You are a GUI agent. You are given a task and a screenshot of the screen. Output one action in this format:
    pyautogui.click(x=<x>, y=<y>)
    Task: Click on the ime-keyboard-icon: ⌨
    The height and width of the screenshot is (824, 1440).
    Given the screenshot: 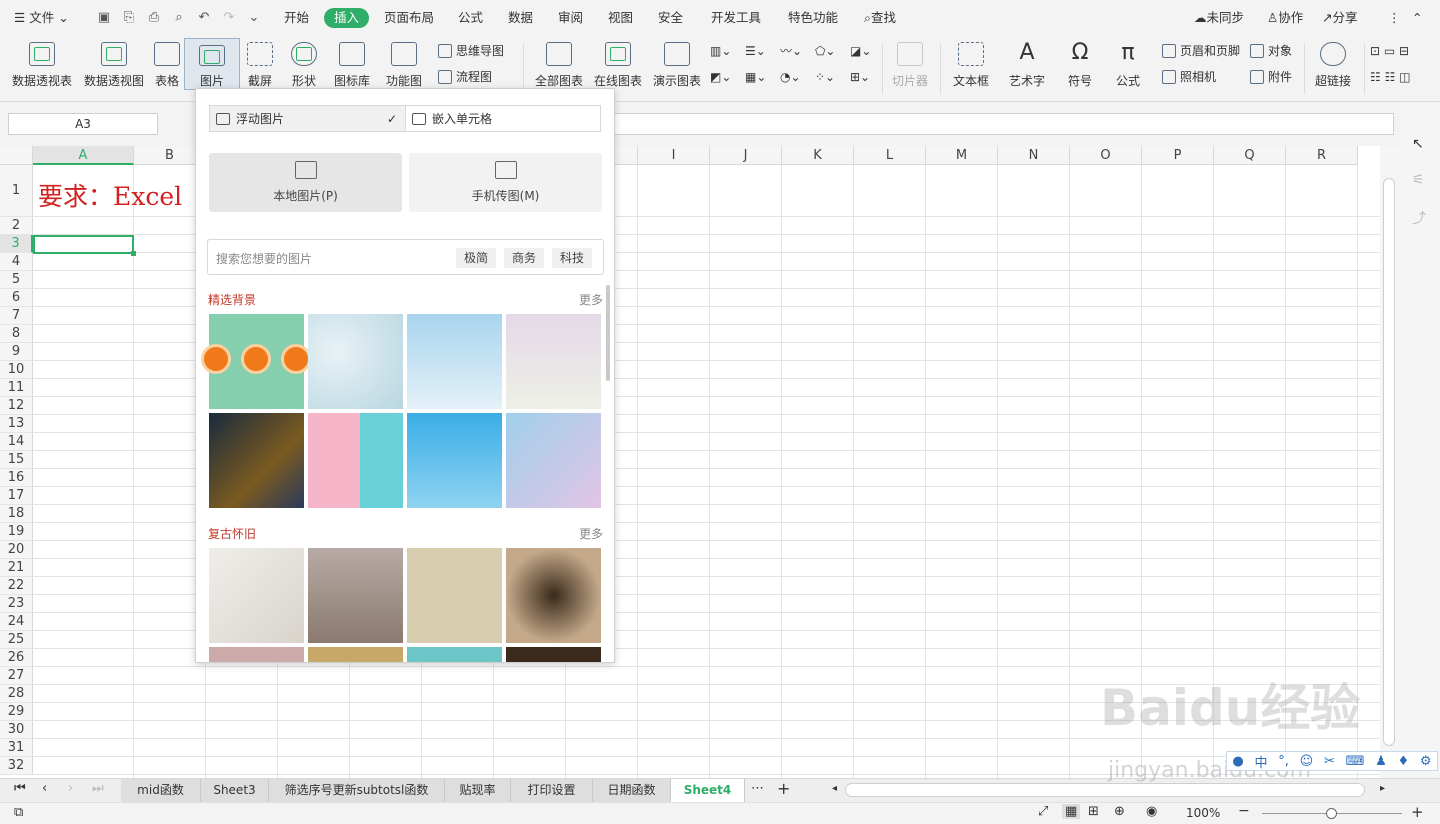 What is the action you would take?
    pyautogui.click(x=1355, y=761)
    